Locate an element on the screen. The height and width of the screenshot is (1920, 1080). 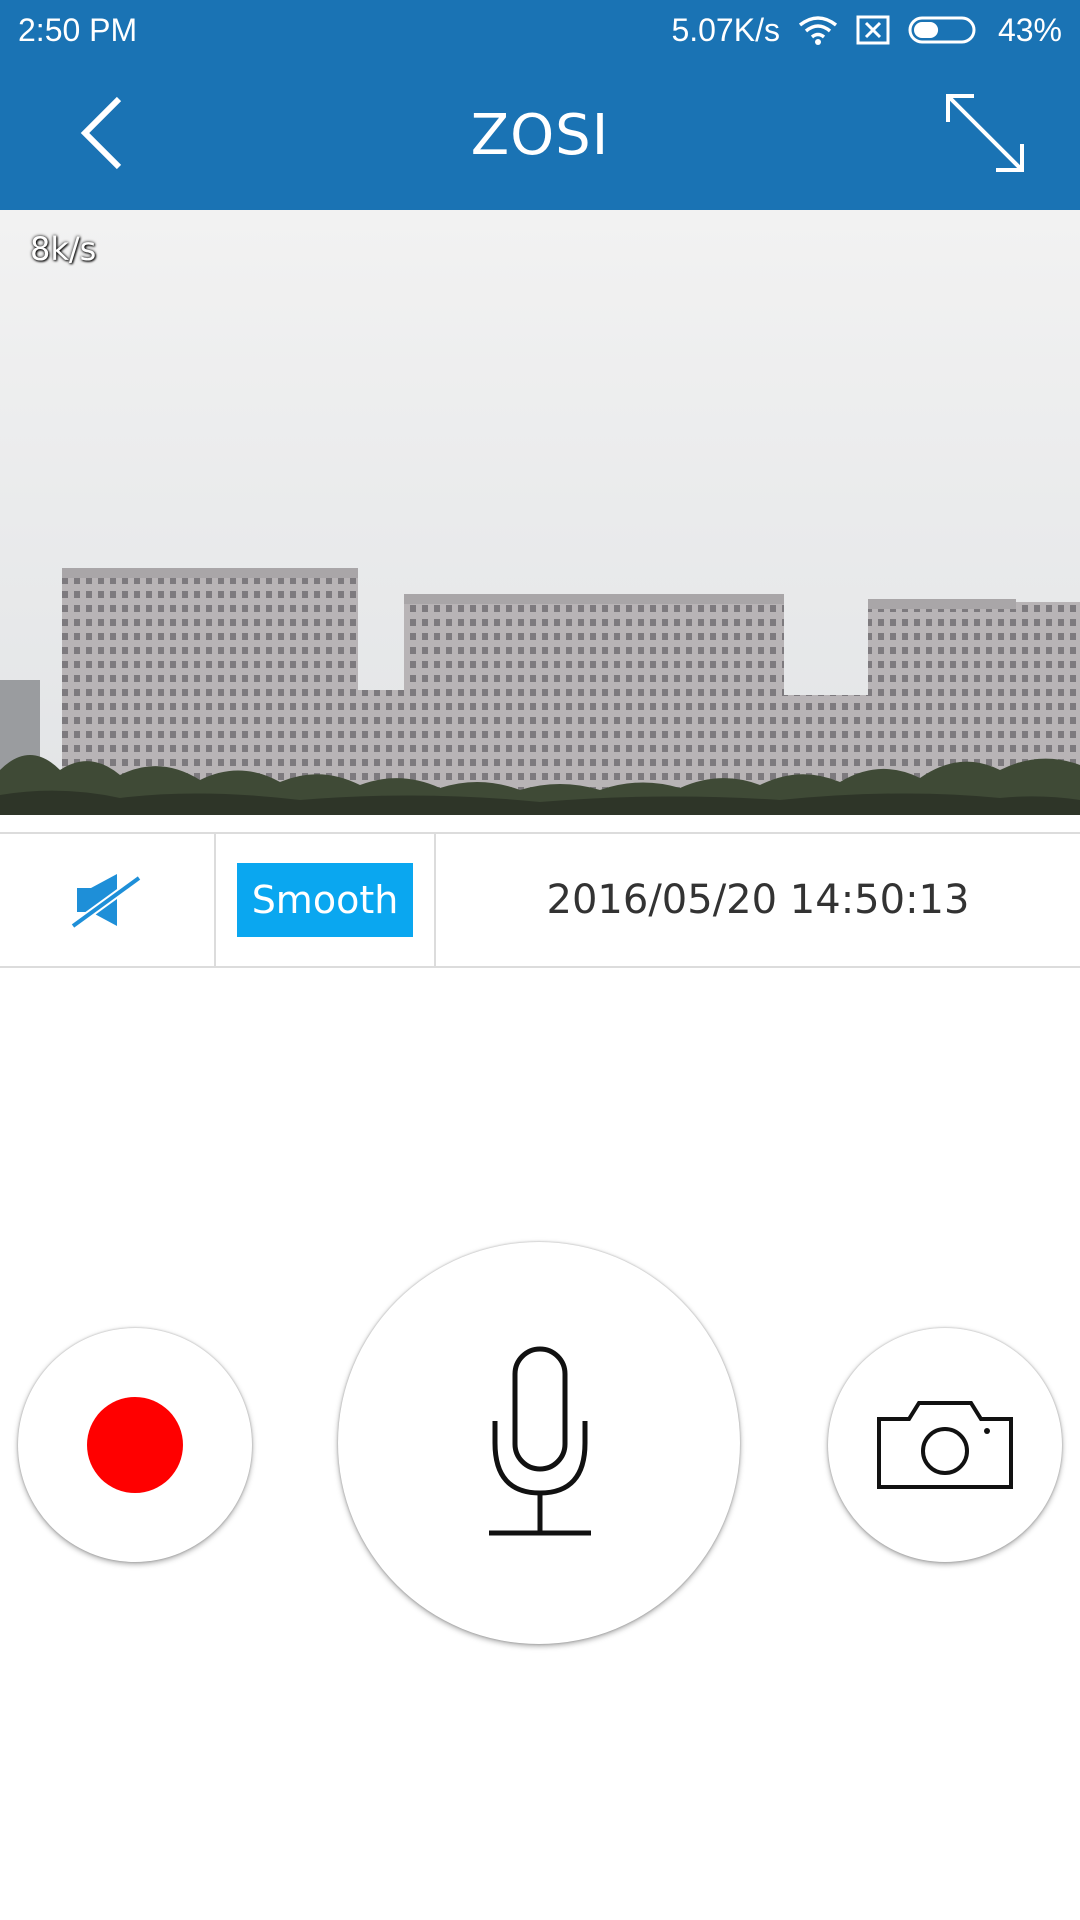
speaker-muted-icon is located at coordinates (106, 902).